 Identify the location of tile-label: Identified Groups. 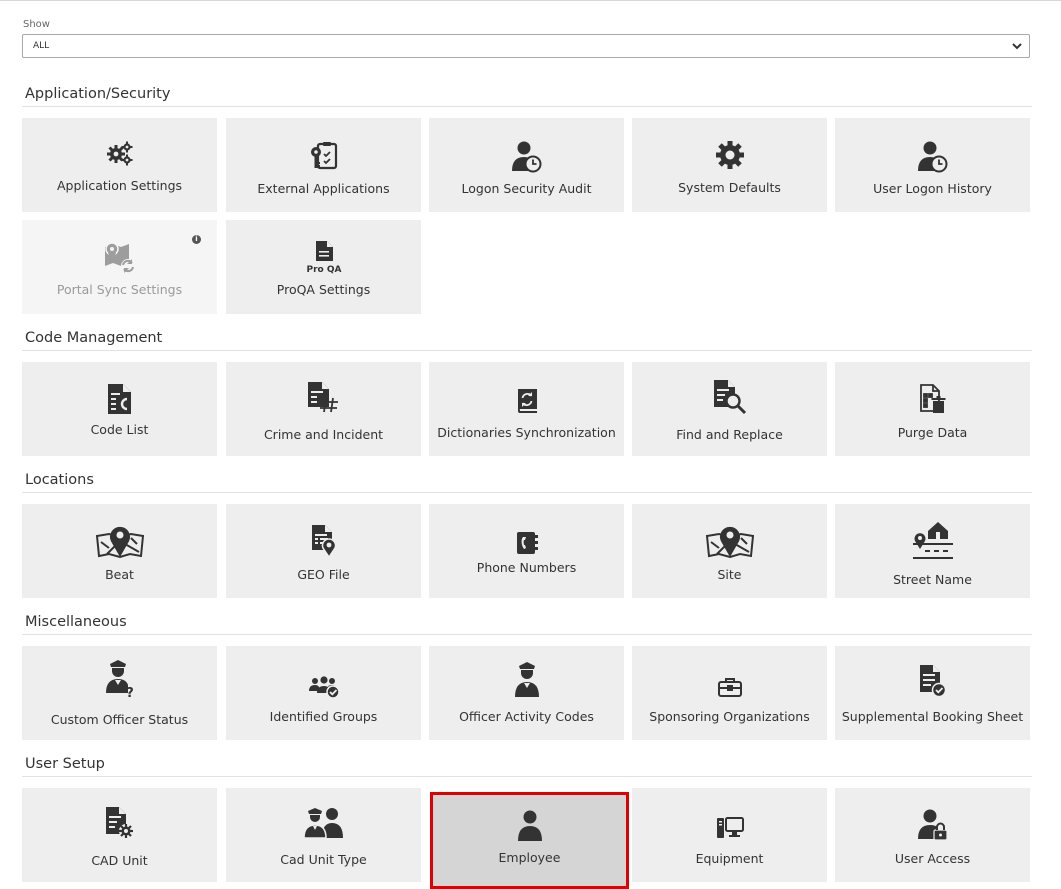
(323, 716).